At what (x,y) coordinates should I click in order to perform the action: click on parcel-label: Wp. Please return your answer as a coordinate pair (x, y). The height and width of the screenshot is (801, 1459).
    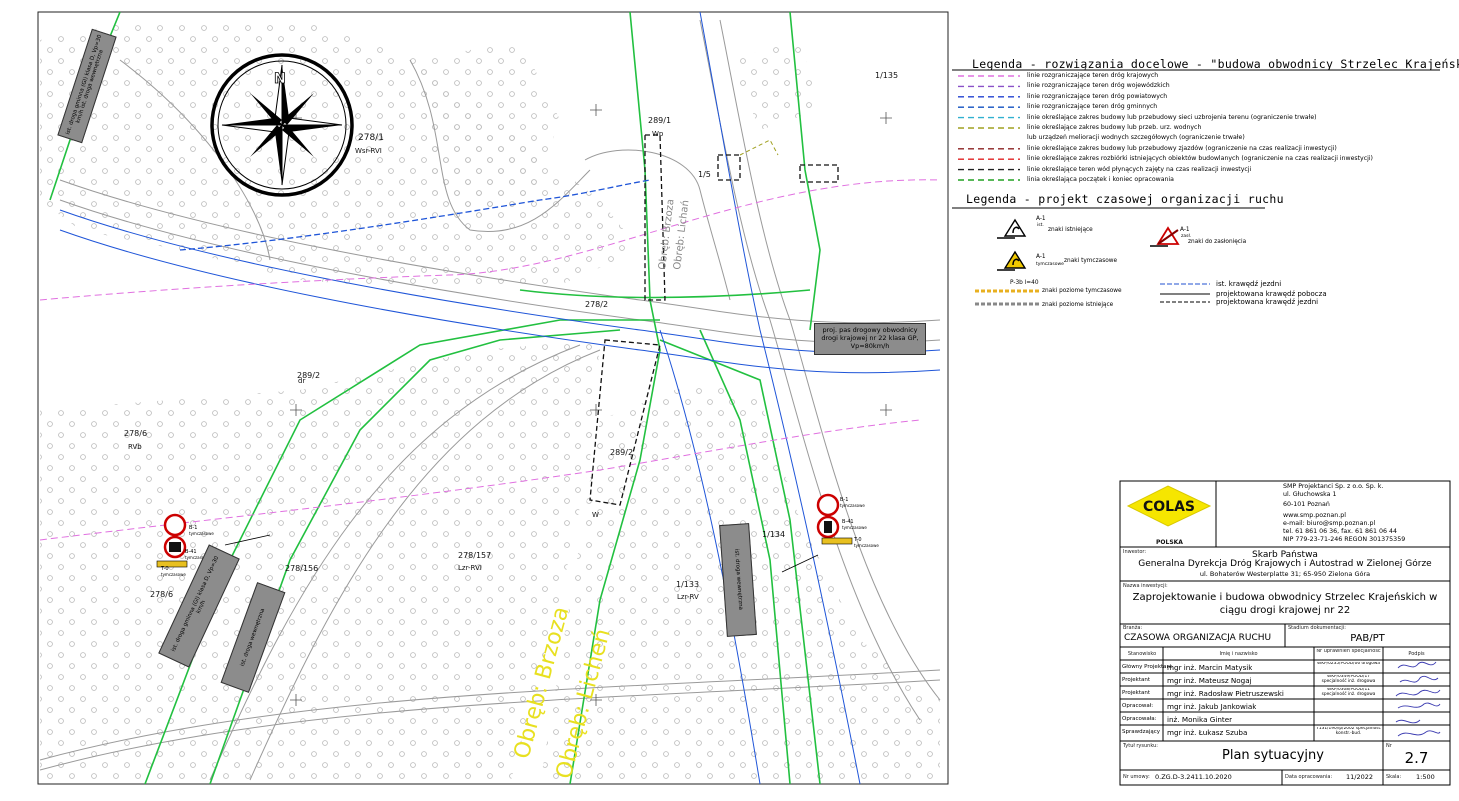
    Looking at the image, I should click on (658, 134).